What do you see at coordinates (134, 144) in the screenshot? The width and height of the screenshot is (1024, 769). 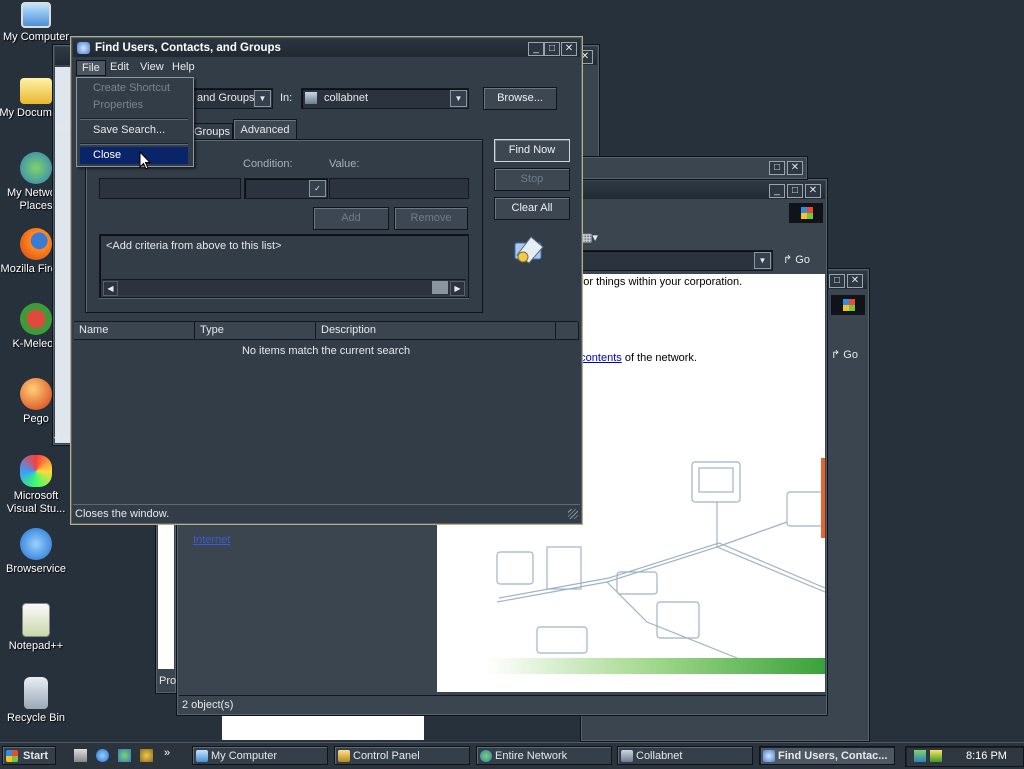 I see `menu-separator` at bounding box center [134, 144].